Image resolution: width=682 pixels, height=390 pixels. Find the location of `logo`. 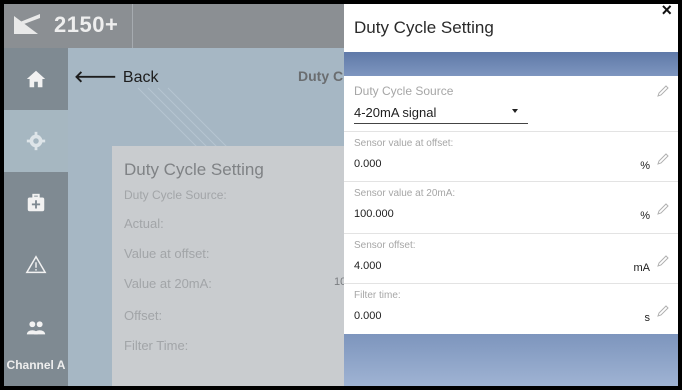

logo is located at coordinates (27, 24).